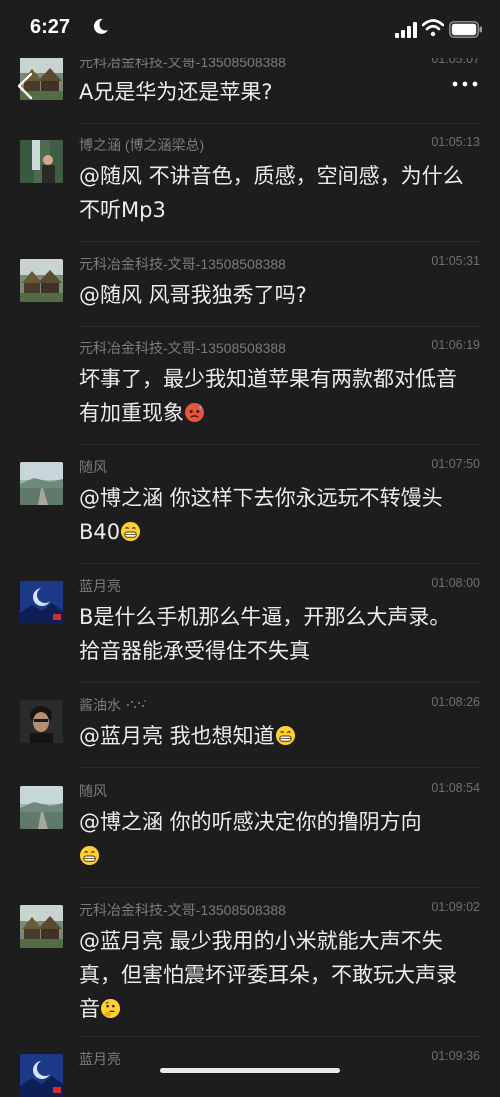  Describe the element at coordinates (455, 907) in the screenshot. I see `message-time: 01:09:02` at that location.